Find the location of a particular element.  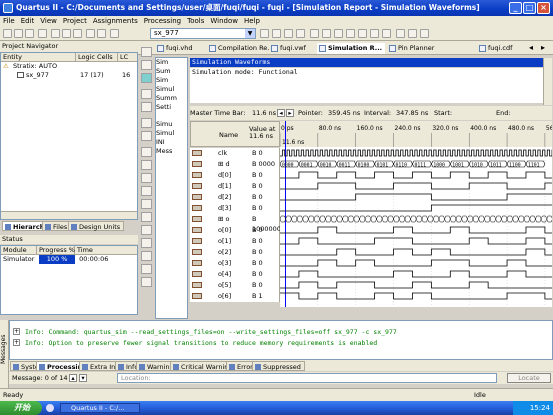

uninitialized-icon is located at coordinates (146, 152).